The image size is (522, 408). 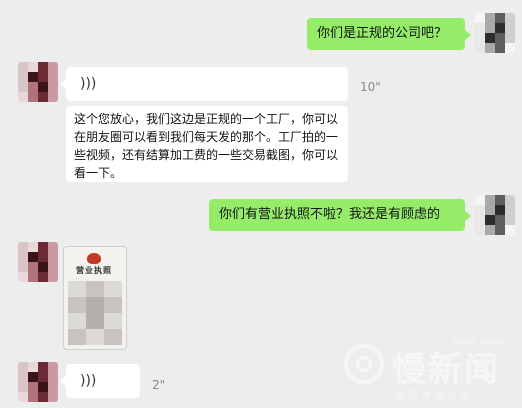 What do you see at coordinates (382, 33) in the screenshot?
I see `message-text: 你们是正规的公司吧？` at bounding box center [382, 33].